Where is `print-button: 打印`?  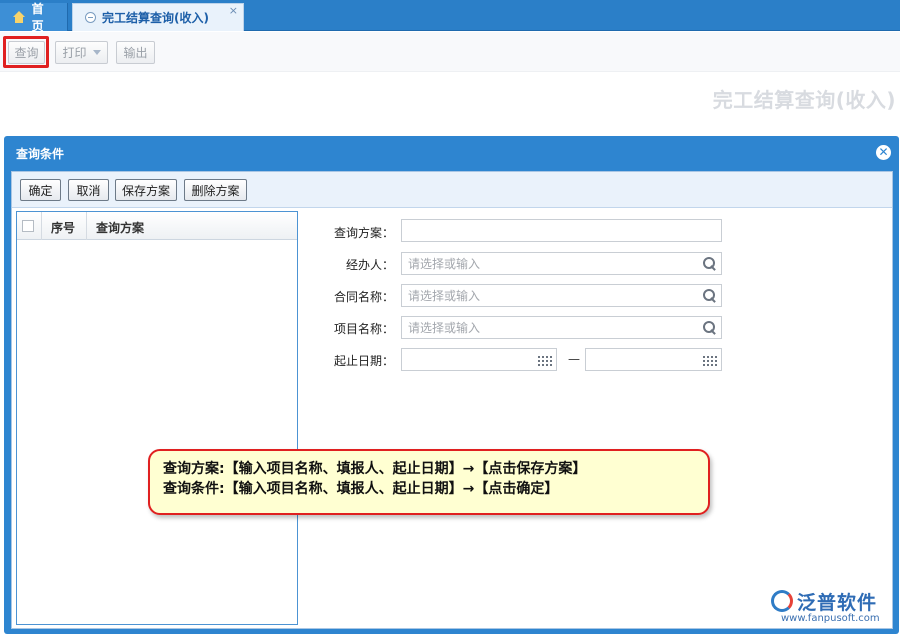 print-button: 打印 is located at coordinates (81, 52).